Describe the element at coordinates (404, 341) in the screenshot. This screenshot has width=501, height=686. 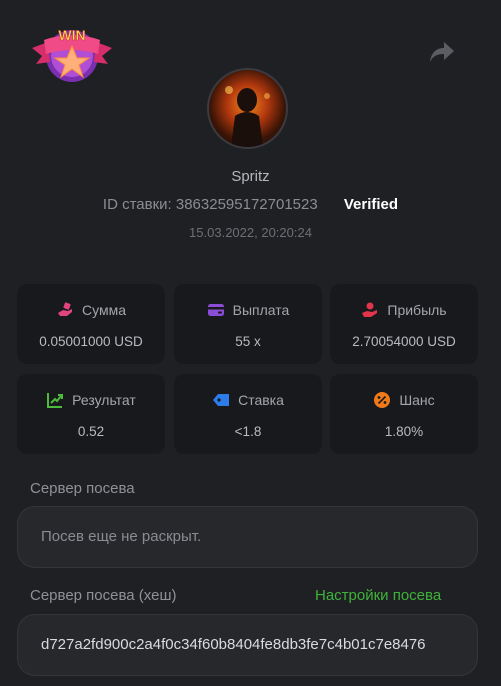
I see `stat-value: 2.70054000 USD` at that location.